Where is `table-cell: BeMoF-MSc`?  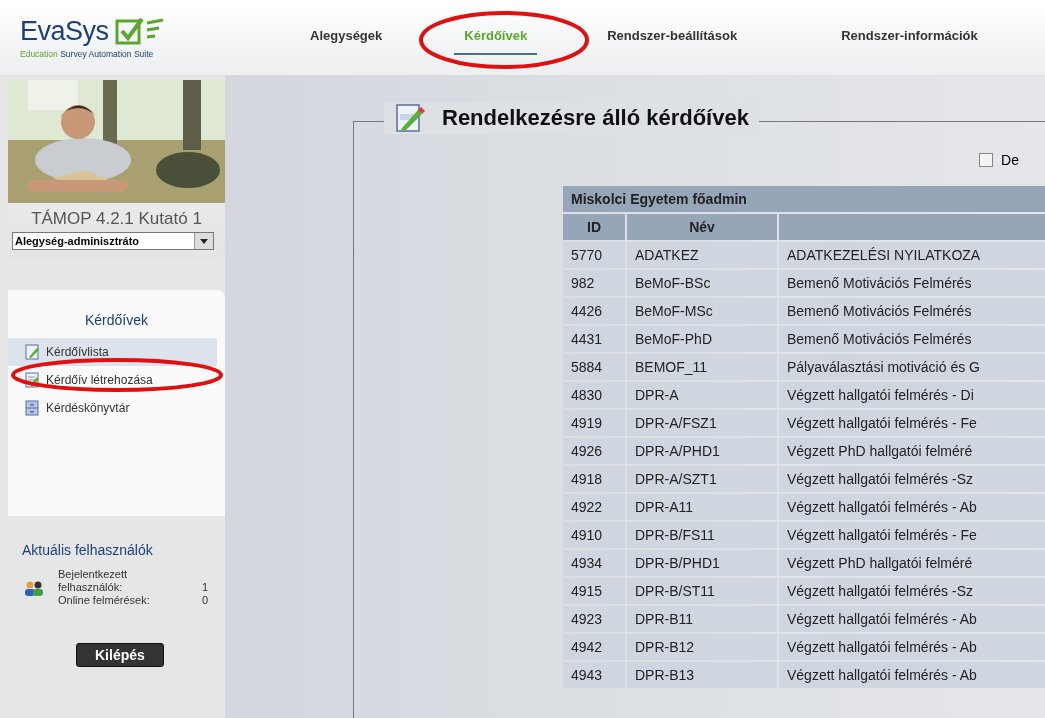 table-cell: BeMoF-MSc is located at coordinates (702, 311).